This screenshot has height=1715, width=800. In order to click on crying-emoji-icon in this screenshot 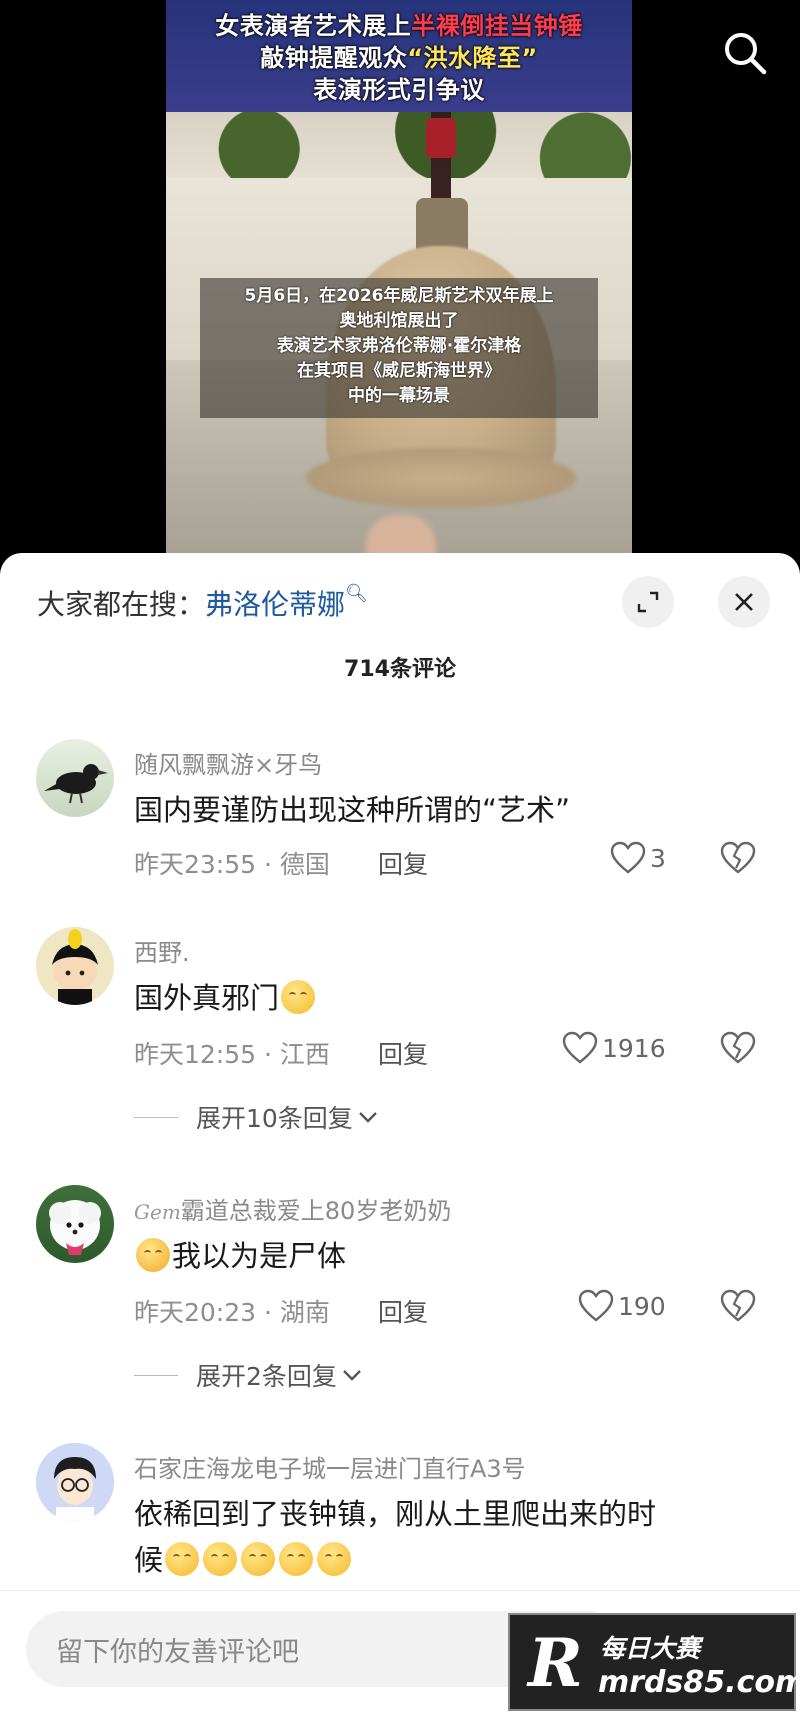, I will do `click(153, 1255)`.